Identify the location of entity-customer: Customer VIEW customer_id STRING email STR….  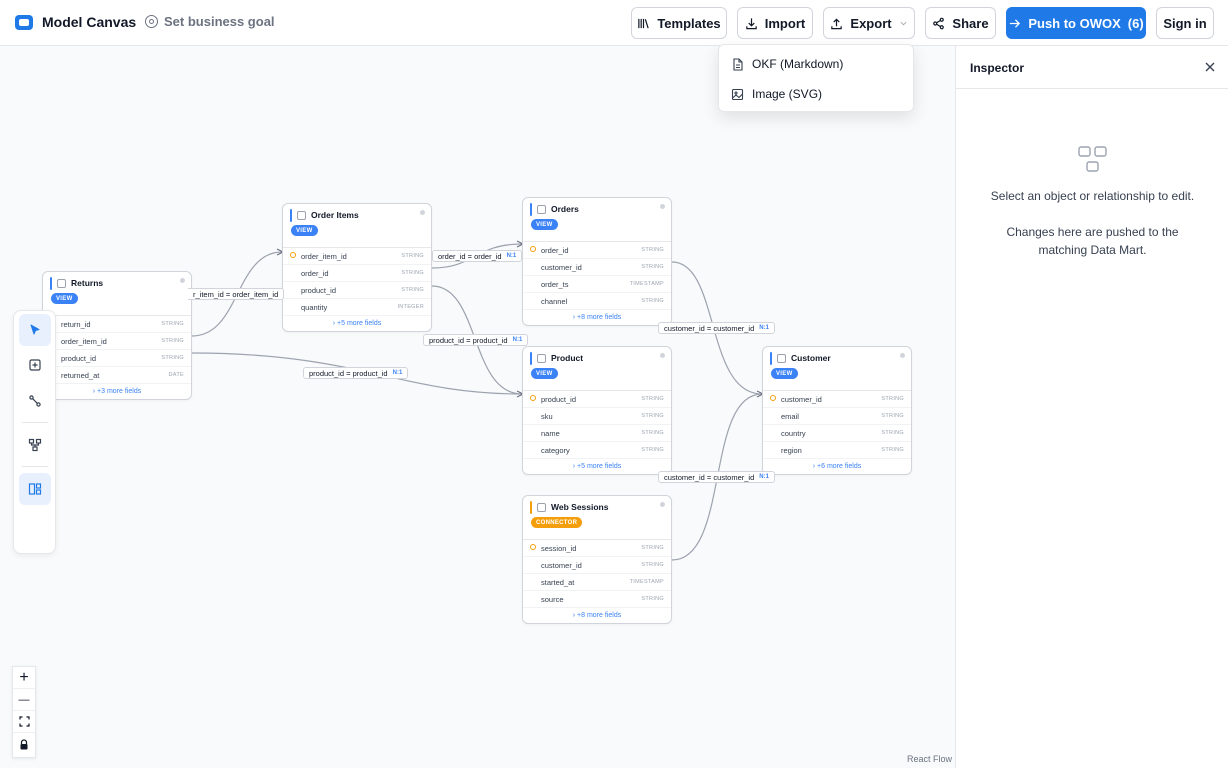
(837, 410).